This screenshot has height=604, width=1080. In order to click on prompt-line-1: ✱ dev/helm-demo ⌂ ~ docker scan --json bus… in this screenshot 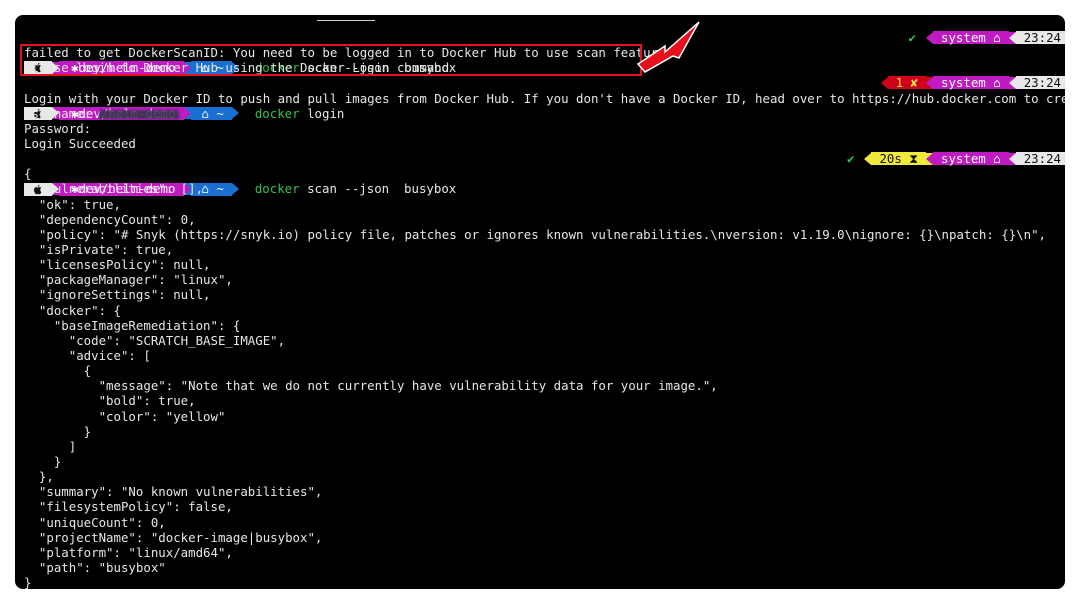, I will do `click(540, 52)`.